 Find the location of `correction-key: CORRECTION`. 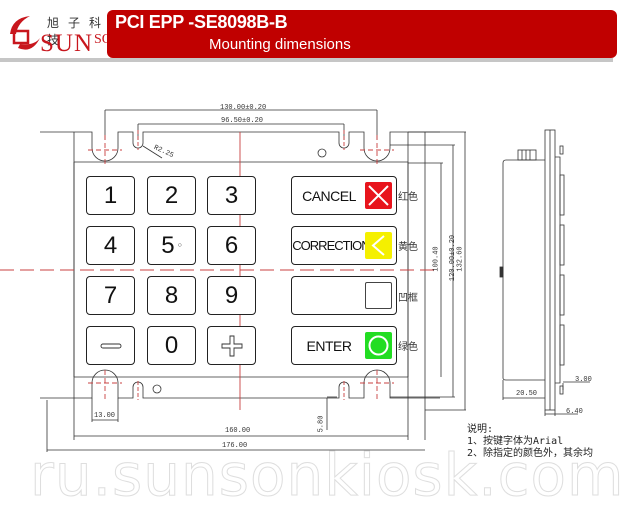

correction-key: CORRECTION is located at coordinates (344, 245).